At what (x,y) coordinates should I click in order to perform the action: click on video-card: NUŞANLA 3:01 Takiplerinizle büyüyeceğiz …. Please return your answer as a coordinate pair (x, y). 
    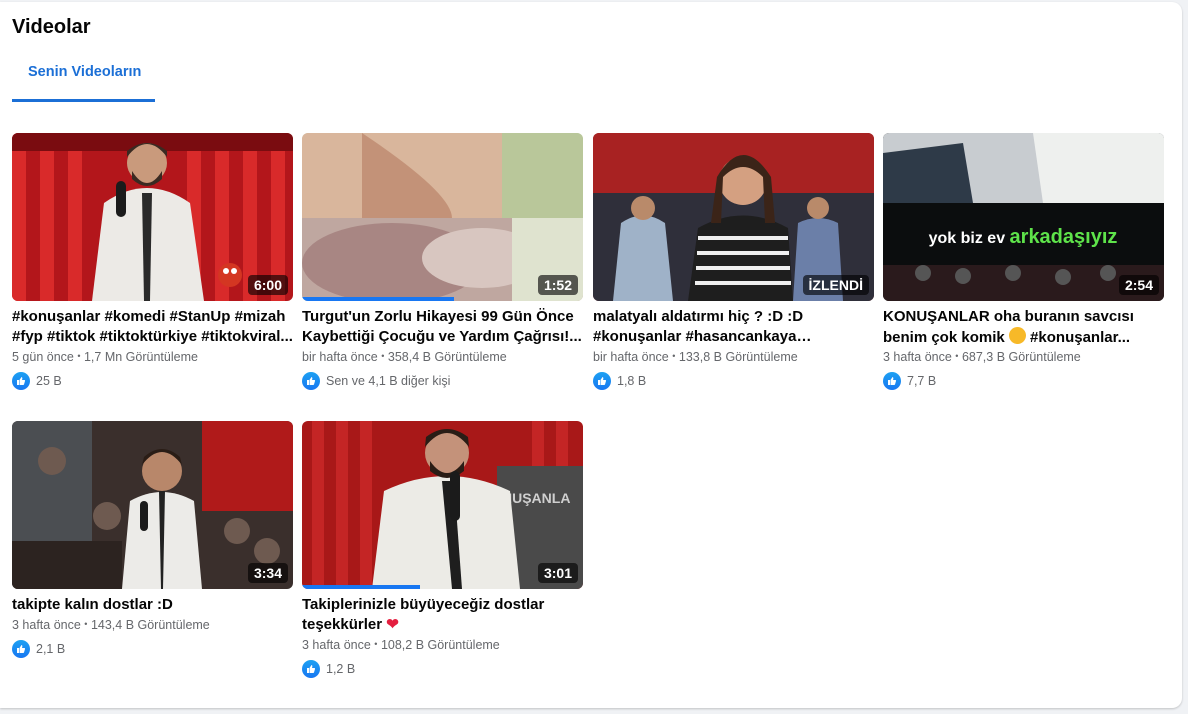
    Looking at the image, I should click on (442, 549).